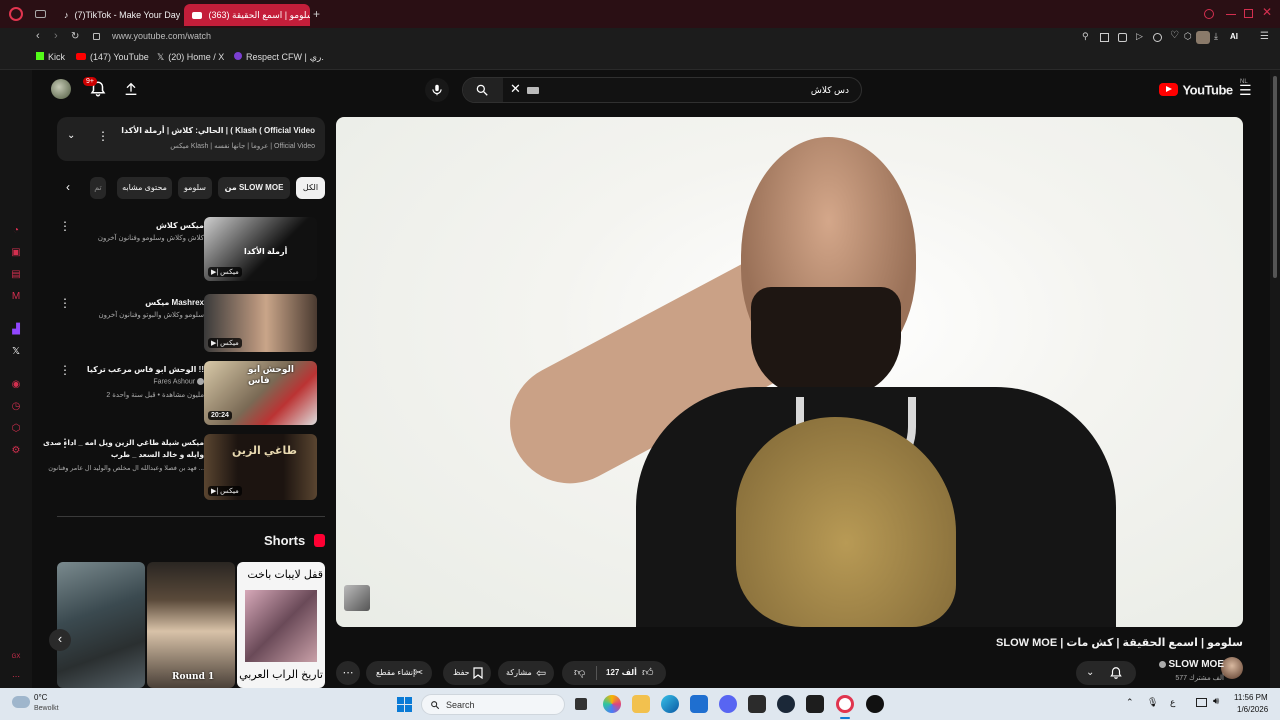 Image resolution: width=1280 pixels, height=720 pixels. What do you see at coordinates (60, 640) in the screenshot?
I see `shorts-prev-button: ‹` at bounding box center [60, 640].